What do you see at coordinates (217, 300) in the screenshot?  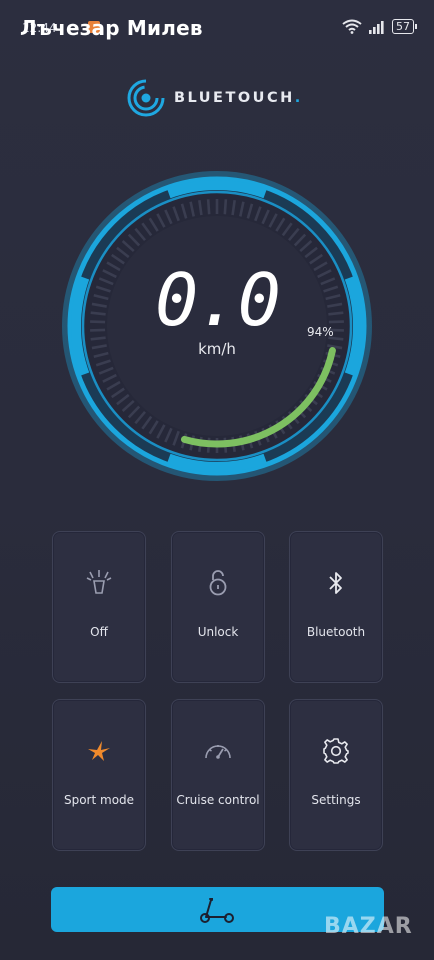 I see `speed-value: 0.0` at bounding box center [217, 300].